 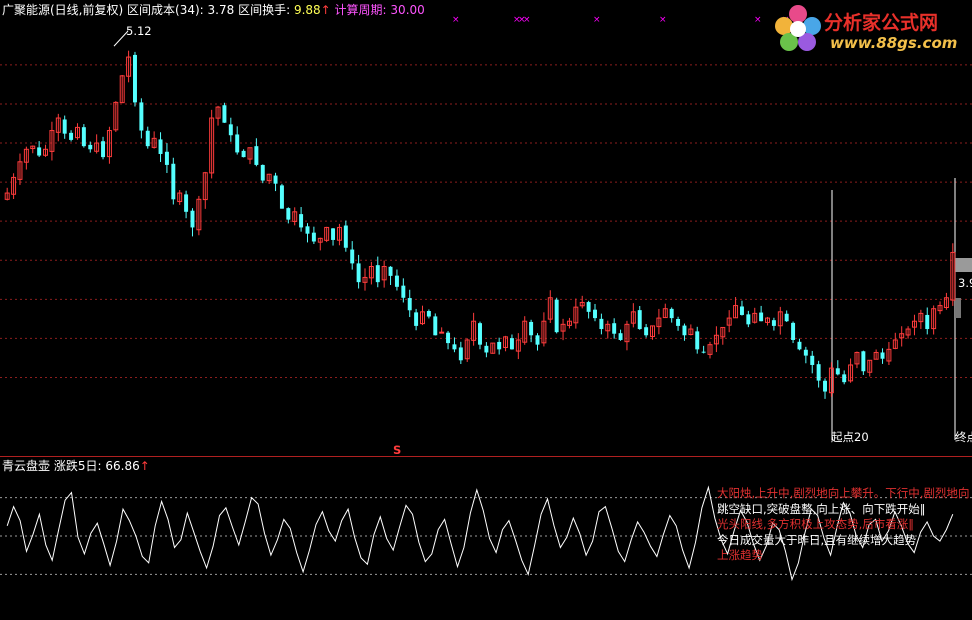 I want to click on scroll-handle, so click(x=958, y=308).